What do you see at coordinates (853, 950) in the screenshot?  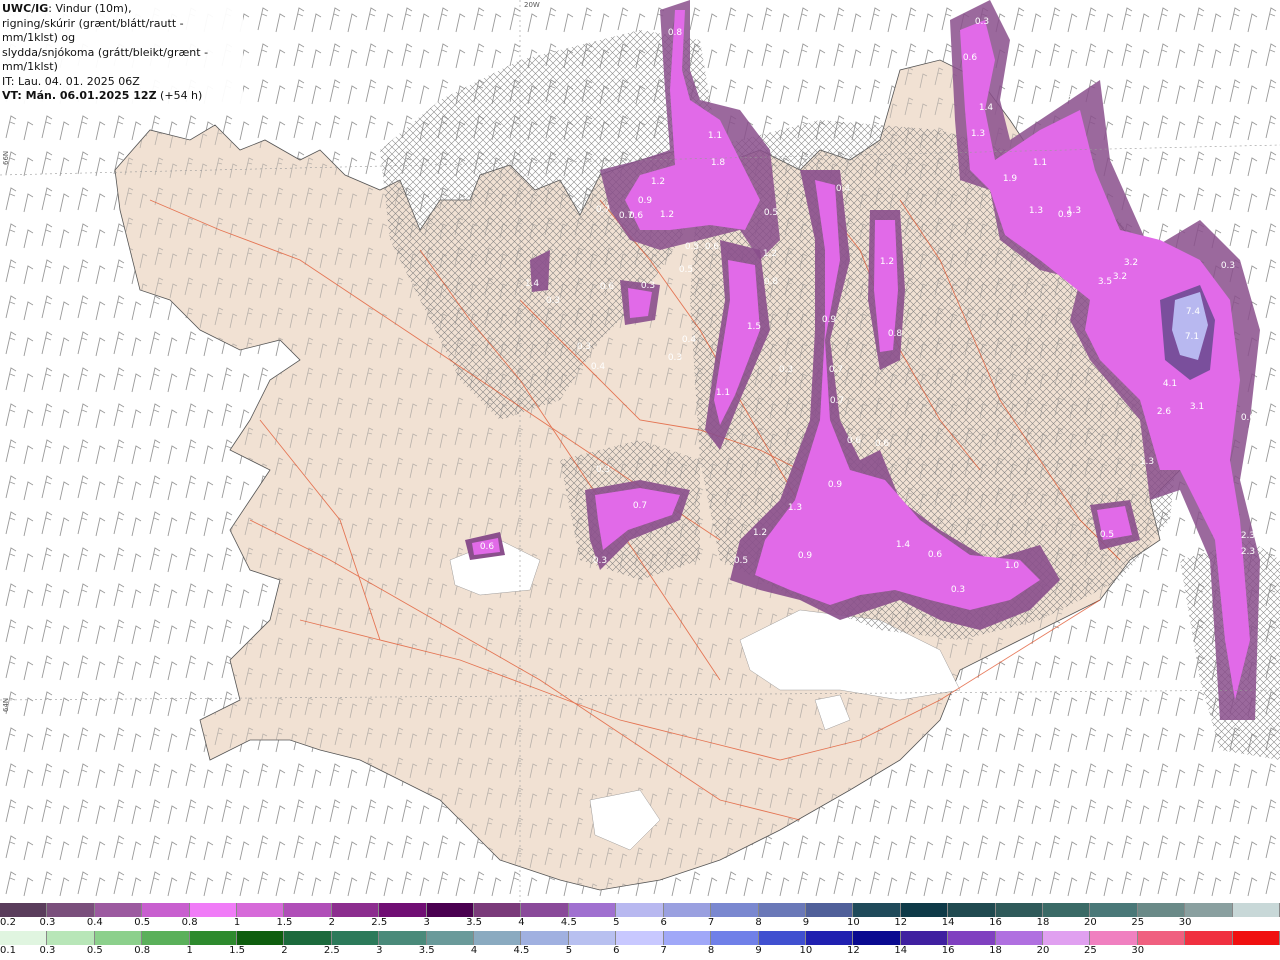 I see `legend_rain-label: 12` at bounding box center [853, 950].